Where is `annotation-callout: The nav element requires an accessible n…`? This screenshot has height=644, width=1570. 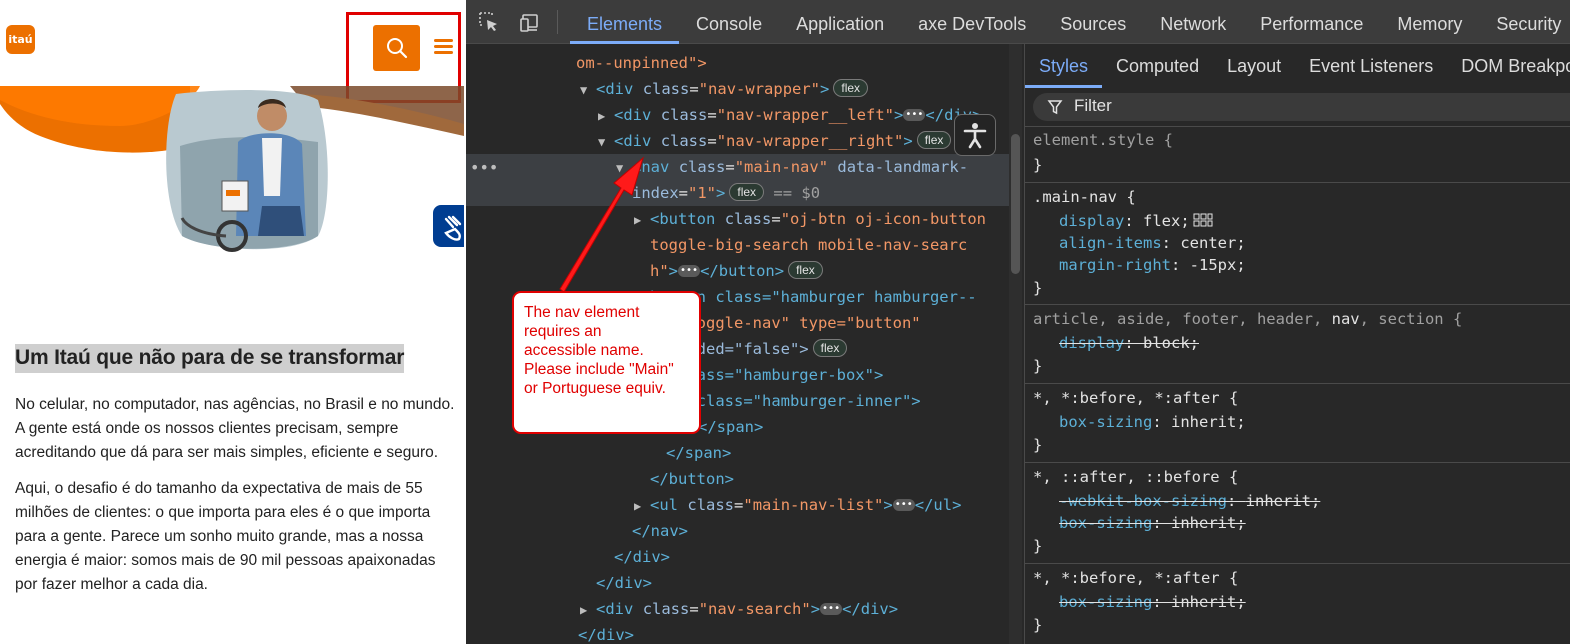
annotation-callout: The nav element requires an accessible n… is located at coordinates (606, 362).